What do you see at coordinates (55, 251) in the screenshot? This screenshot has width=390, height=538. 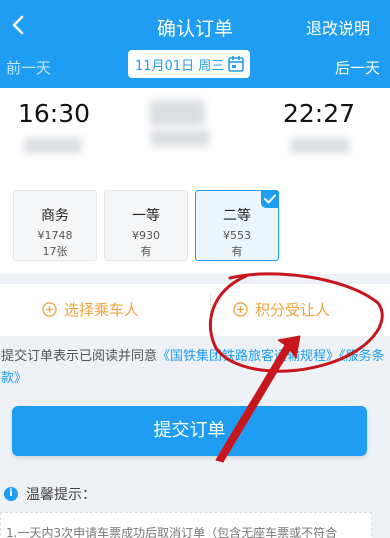 I see `seat-availability: 17张` at bounding box center [55, 251].